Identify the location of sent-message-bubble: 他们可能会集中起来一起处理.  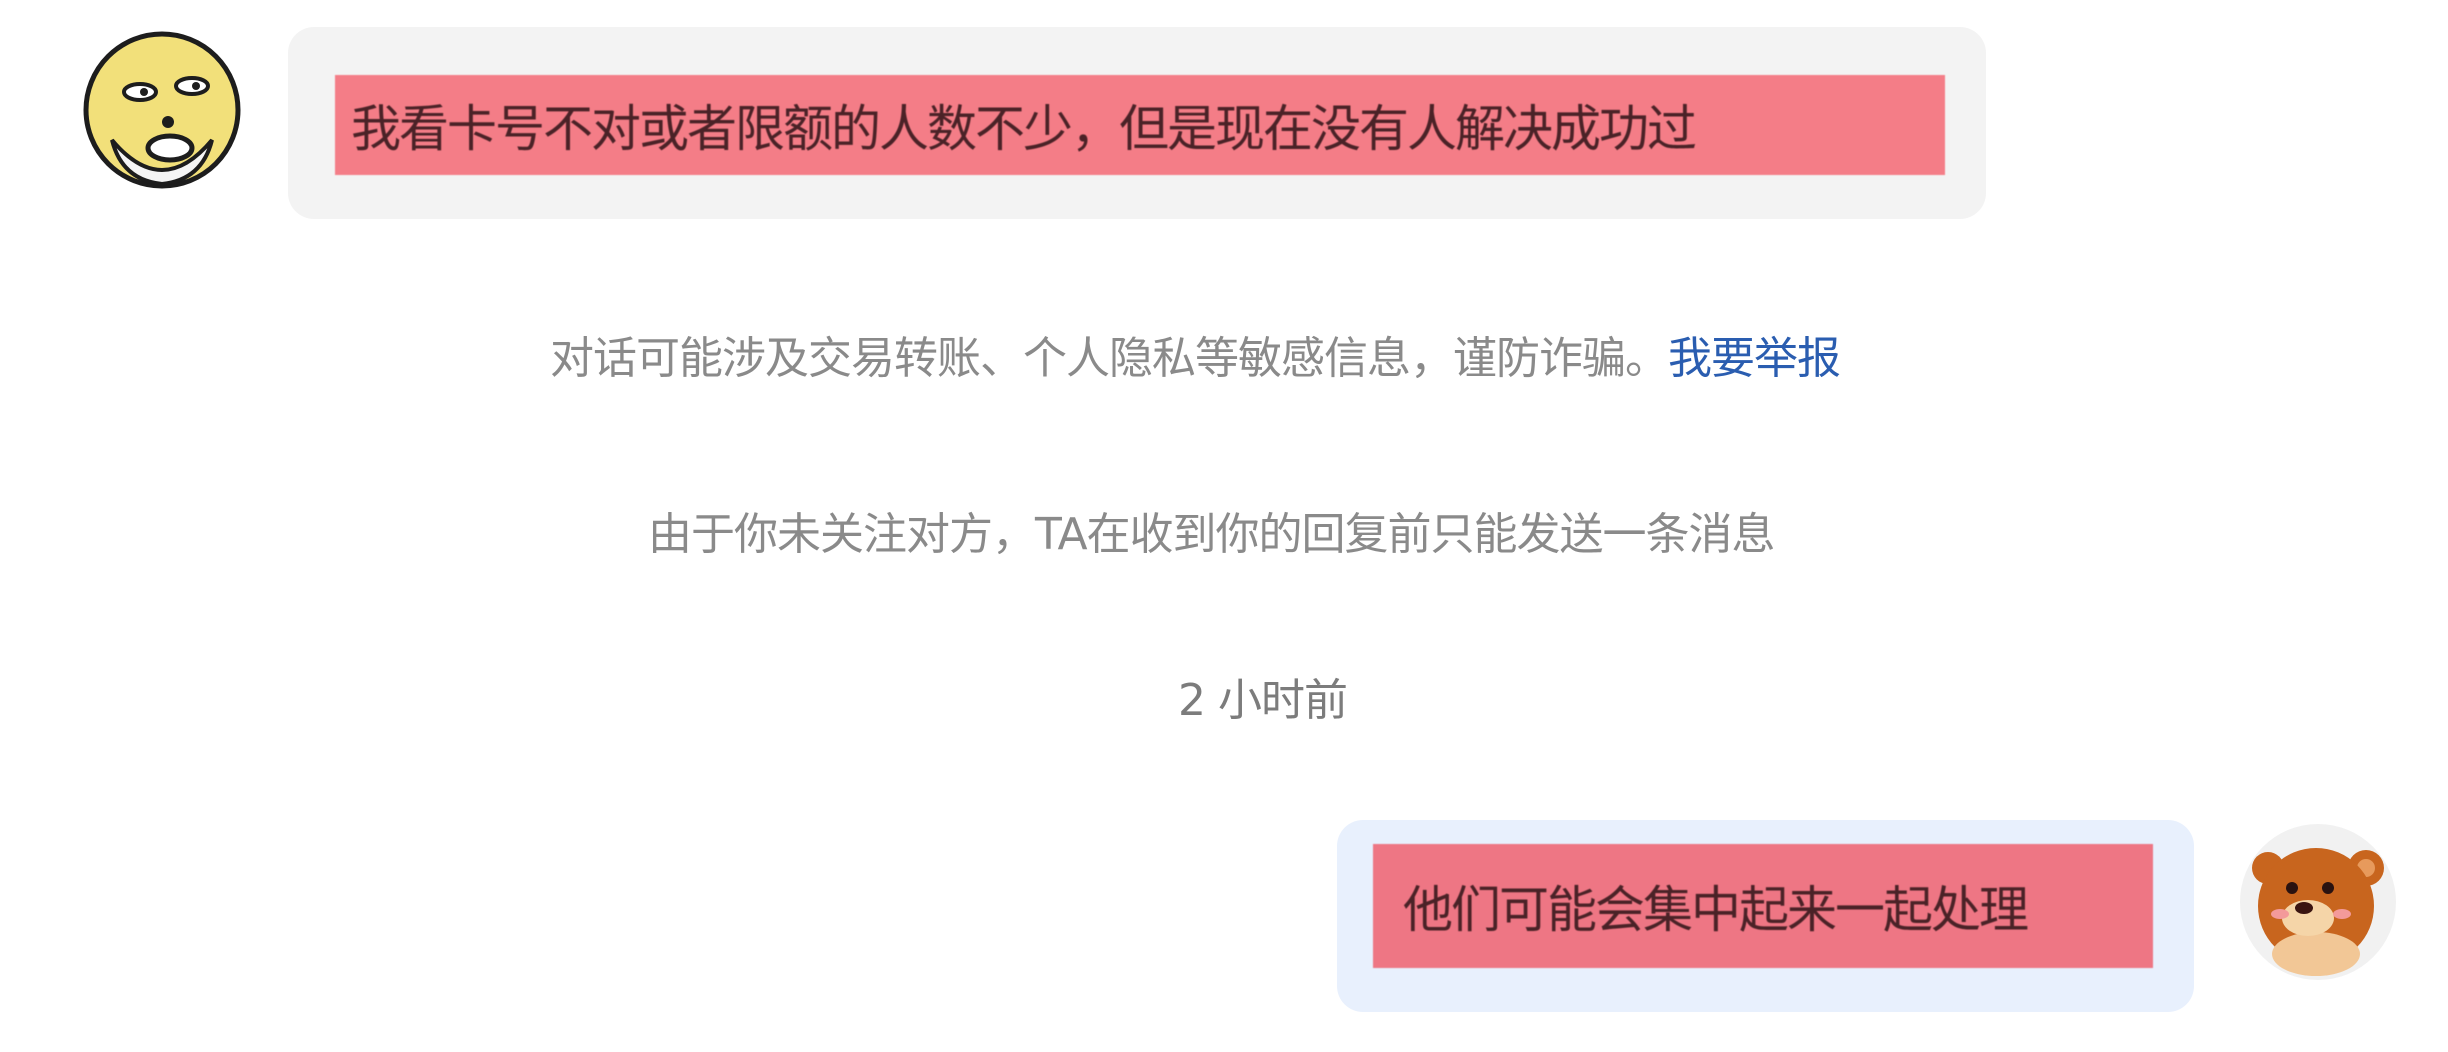
(1765, 916).